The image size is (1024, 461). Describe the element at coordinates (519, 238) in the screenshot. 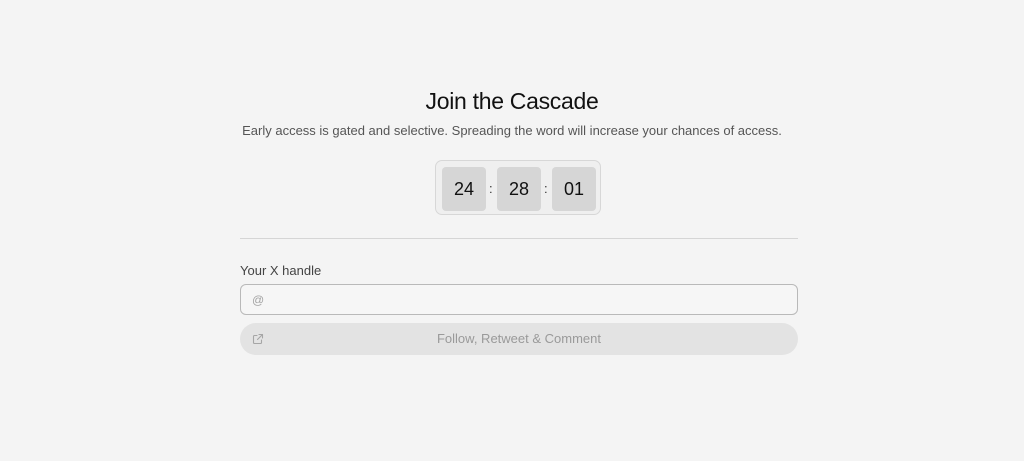

I see `divider` at that location.